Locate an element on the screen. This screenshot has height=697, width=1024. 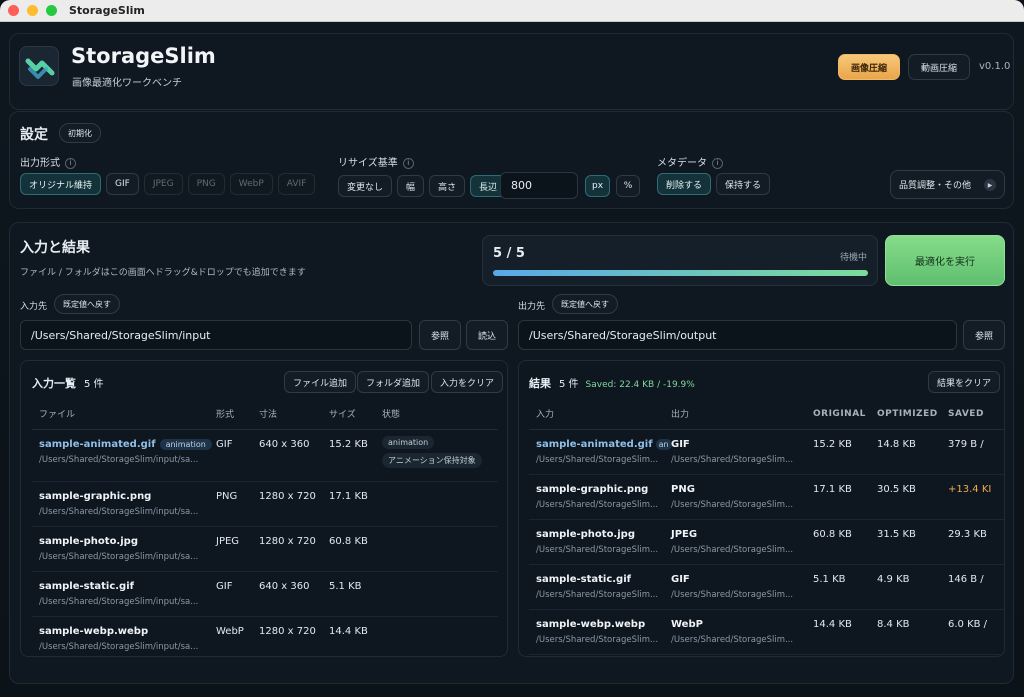
unit-percent-button: % is located at coordinates (628, 186).